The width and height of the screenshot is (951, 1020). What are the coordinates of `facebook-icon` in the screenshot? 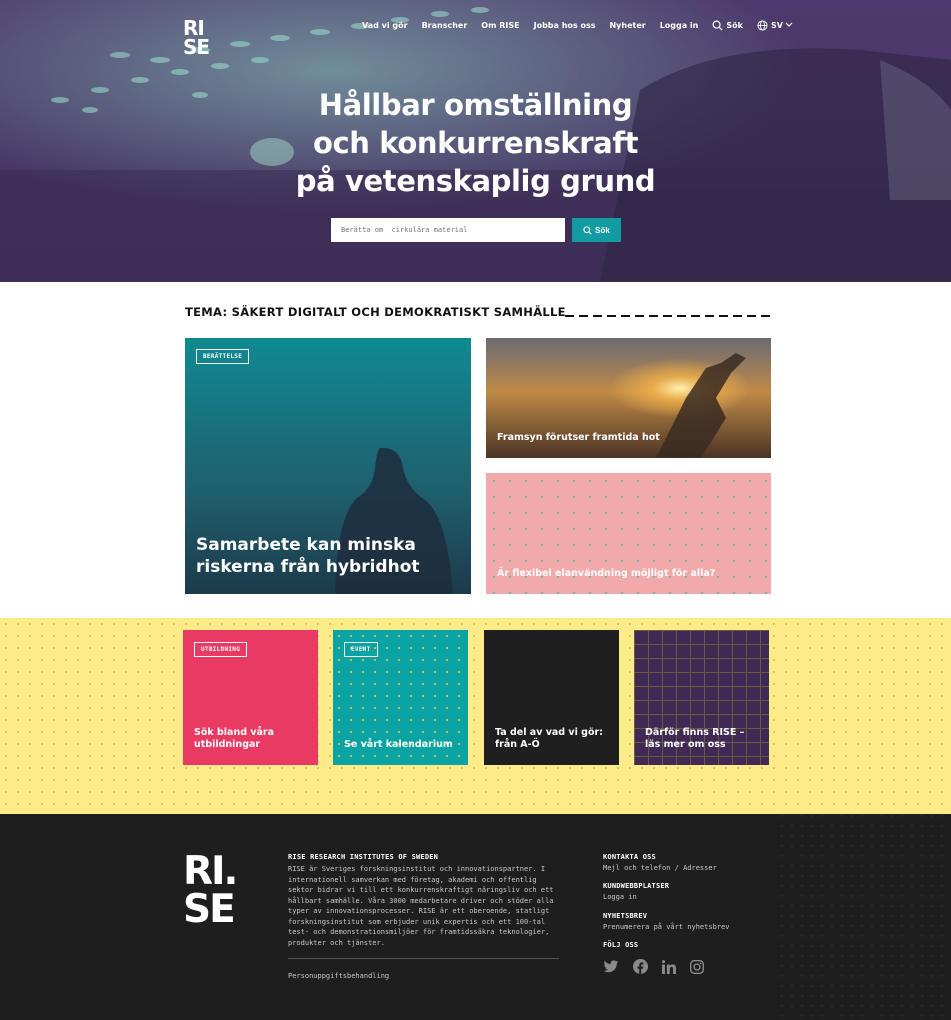 It's located at (640, 968).